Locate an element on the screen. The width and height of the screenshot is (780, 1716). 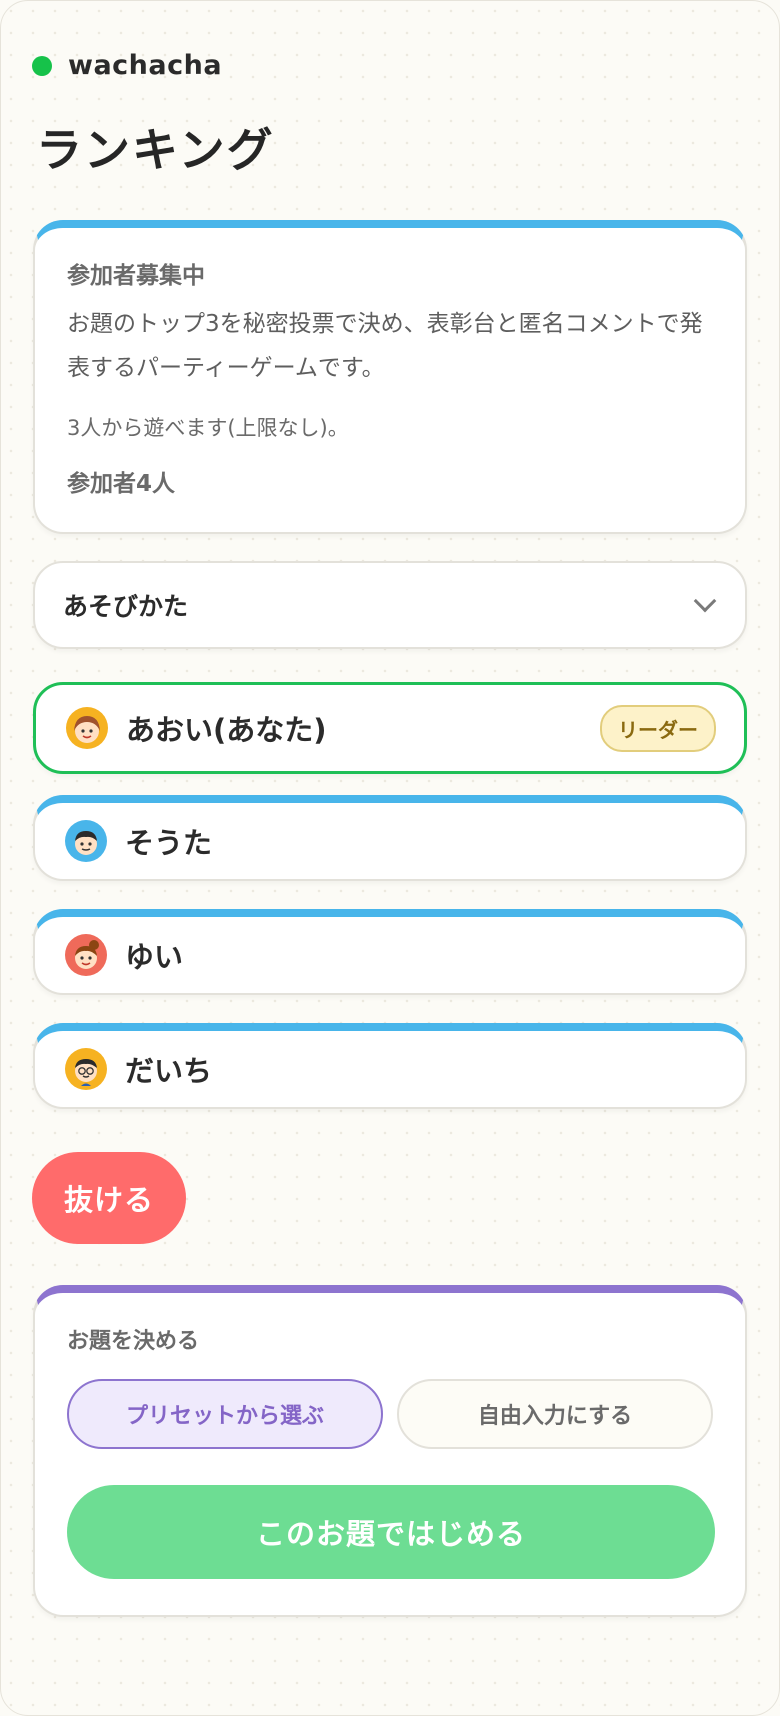
player-limit: 3人から遊べます(上限なし)。 is located at coordinates (208, 428).